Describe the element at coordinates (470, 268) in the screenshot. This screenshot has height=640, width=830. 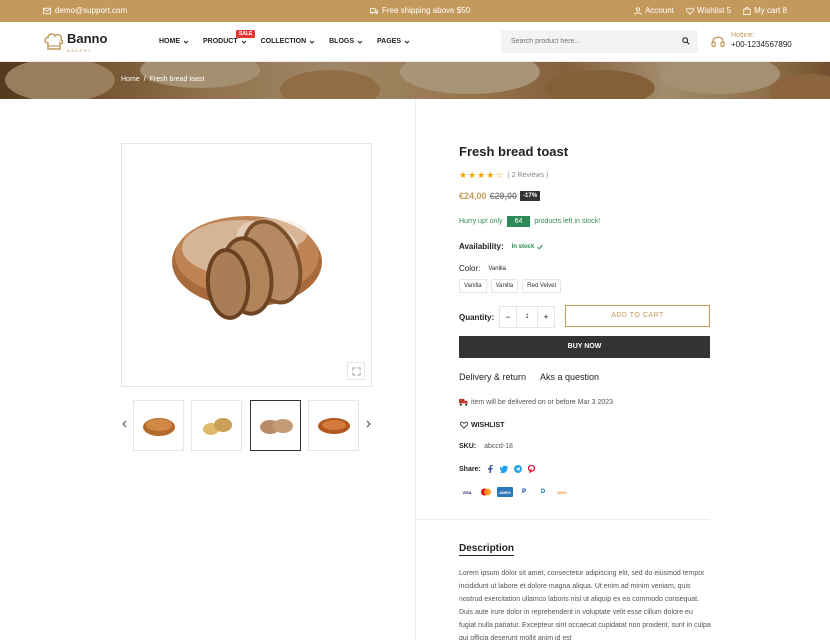
I see `color-label: Color:` at that location.